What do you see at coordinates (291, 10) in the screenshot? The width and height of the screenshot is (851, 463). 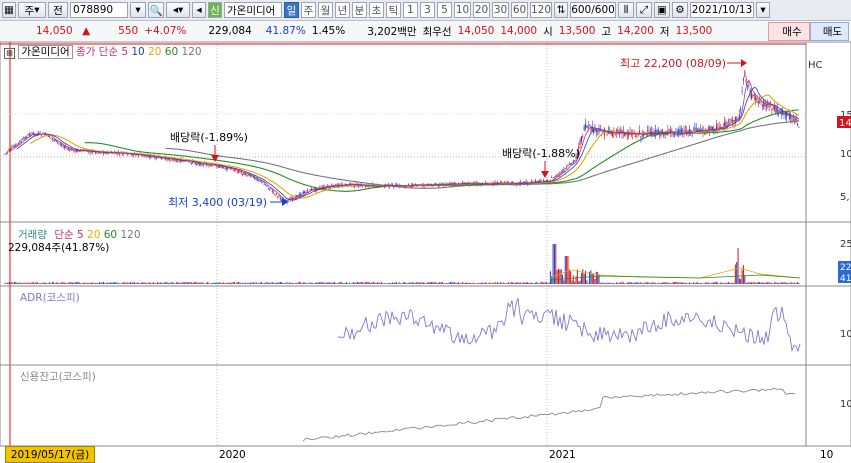 I see `period-daily-button: 일` at bounding box center [291, 10].